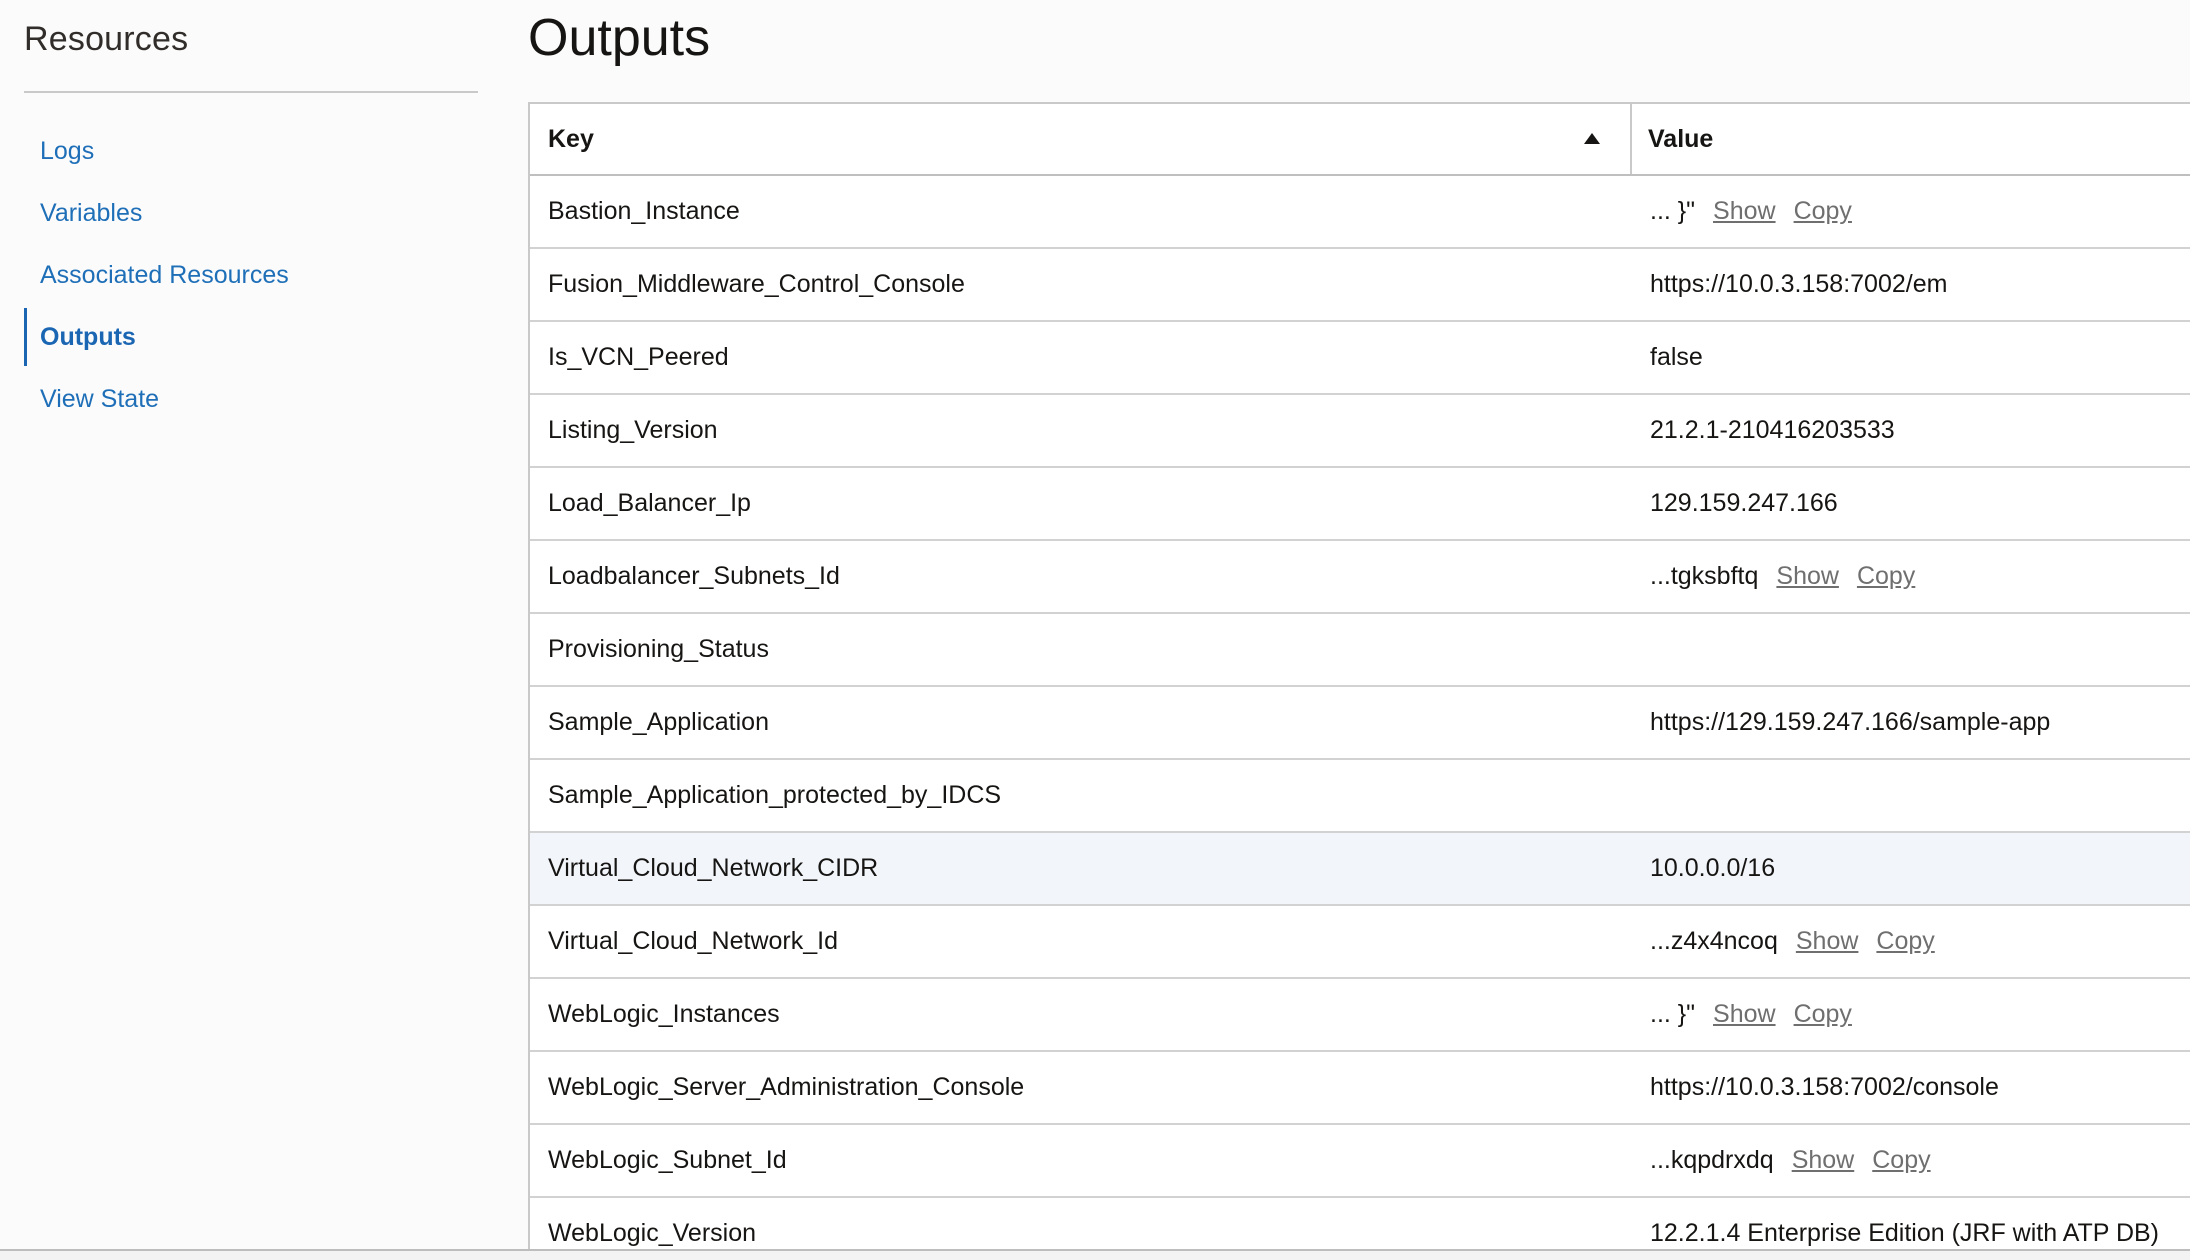  I want to click on output-value-cell: ...z4x4ncoq Show Copy, so click(1911, 941).